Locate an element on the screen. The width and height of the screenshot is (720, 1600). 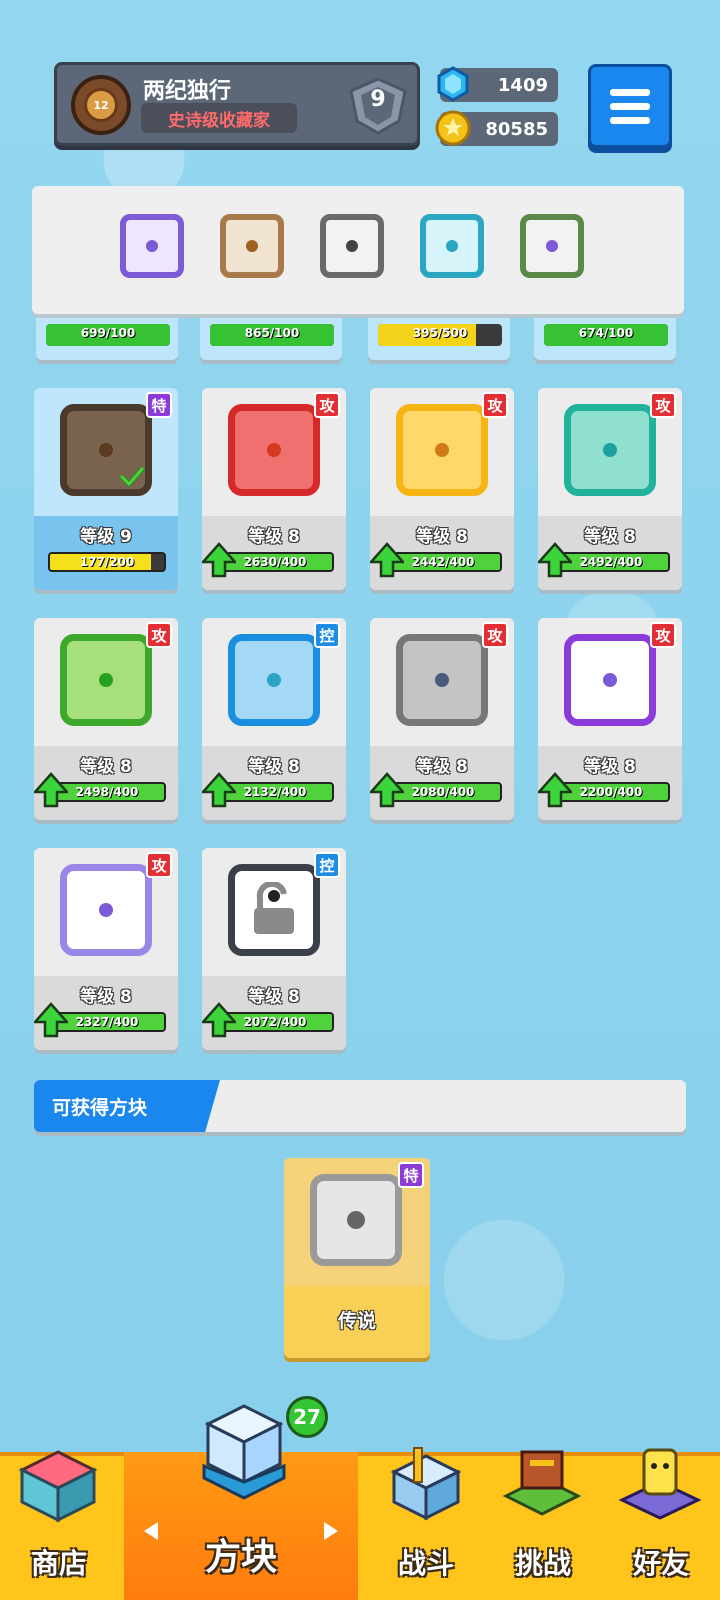
nav-next-icon is located at coordinates (331, 1531).